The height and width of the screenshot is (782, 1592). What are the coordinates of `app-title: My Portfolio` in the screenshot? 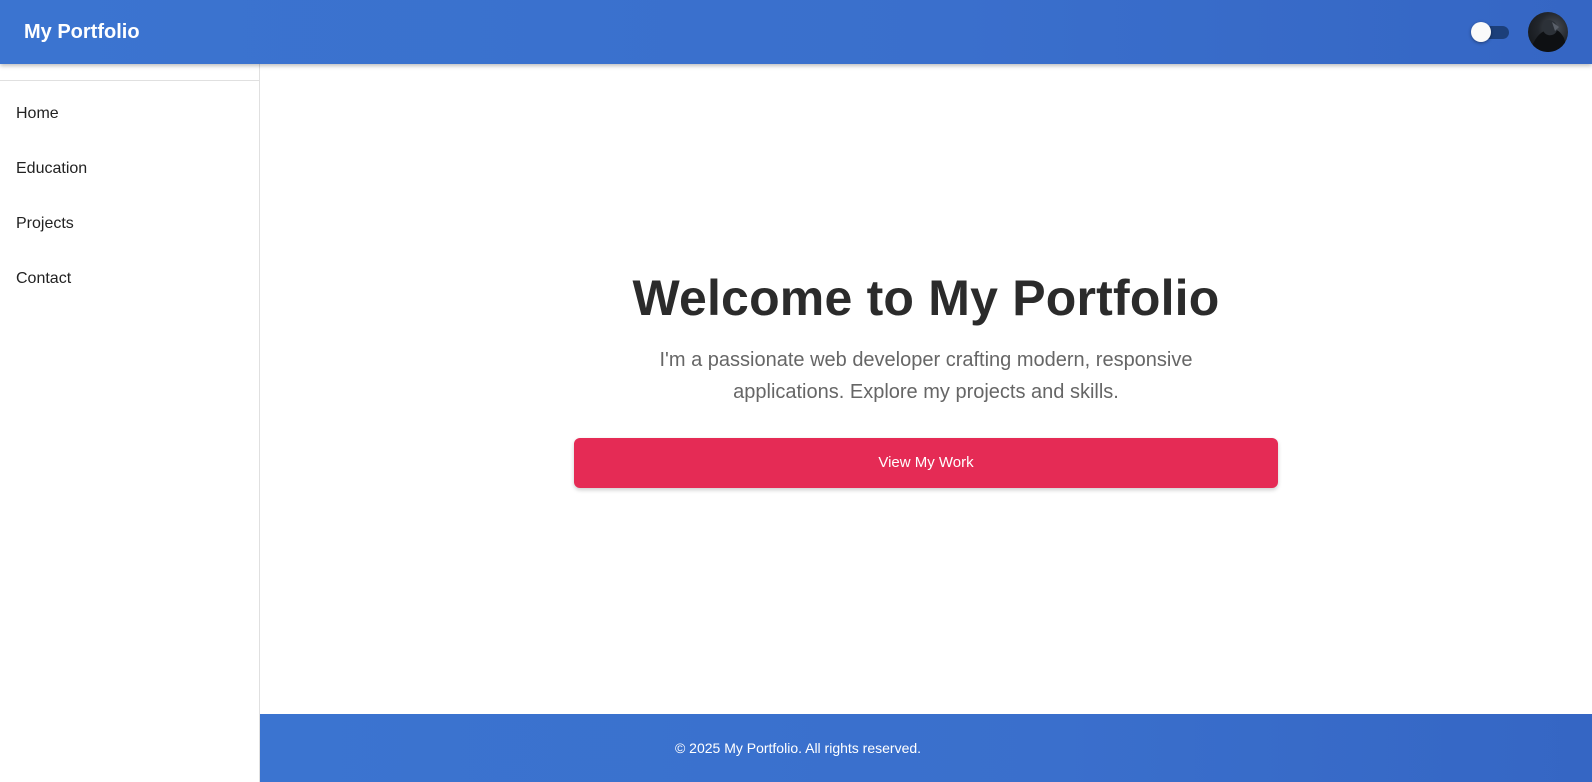 It's located at (82, 32).